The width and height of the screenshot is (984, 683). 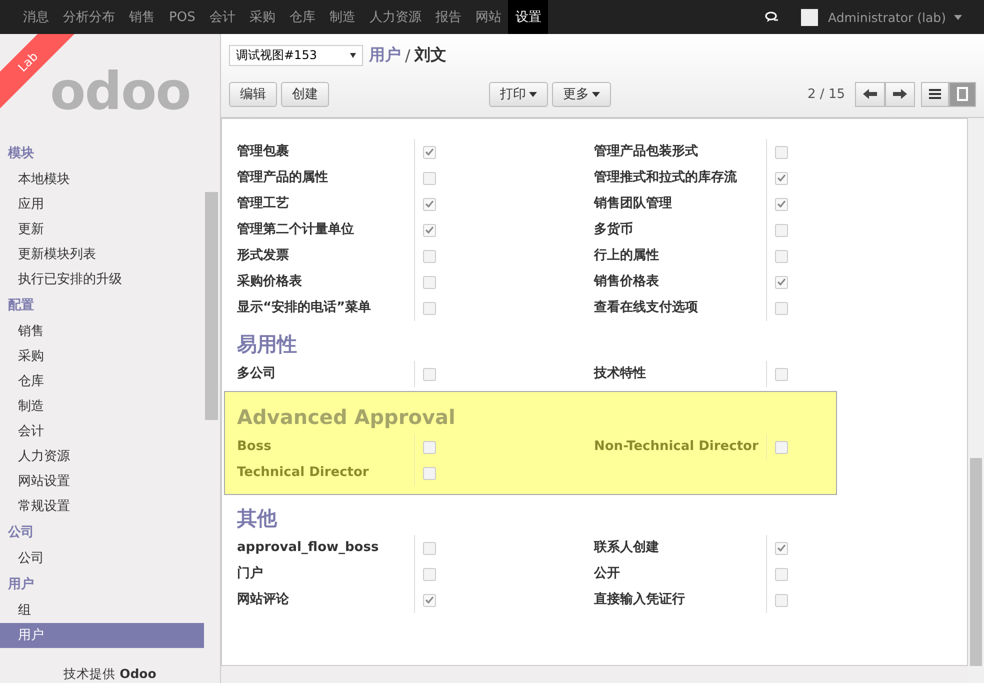 I want to click on field-label: 管理推式和拉式的库存流, so click(x=666, y=177).